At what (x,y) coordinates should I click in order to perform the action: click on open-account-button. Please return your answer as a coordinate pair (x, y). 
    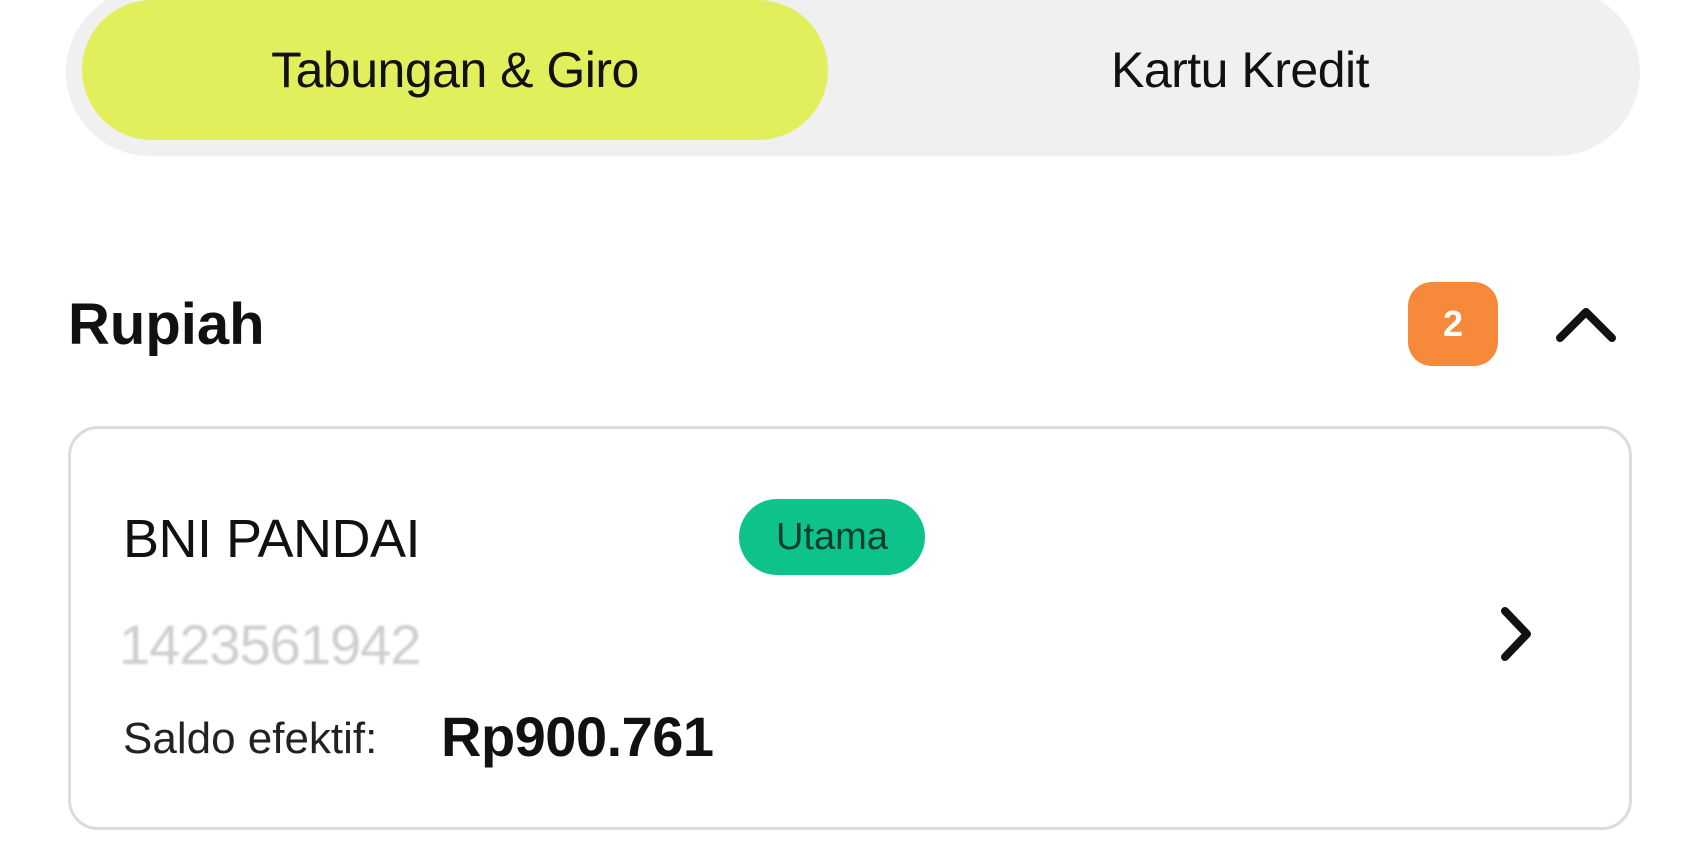
    Looking at the image, I should click on (1516, 634).